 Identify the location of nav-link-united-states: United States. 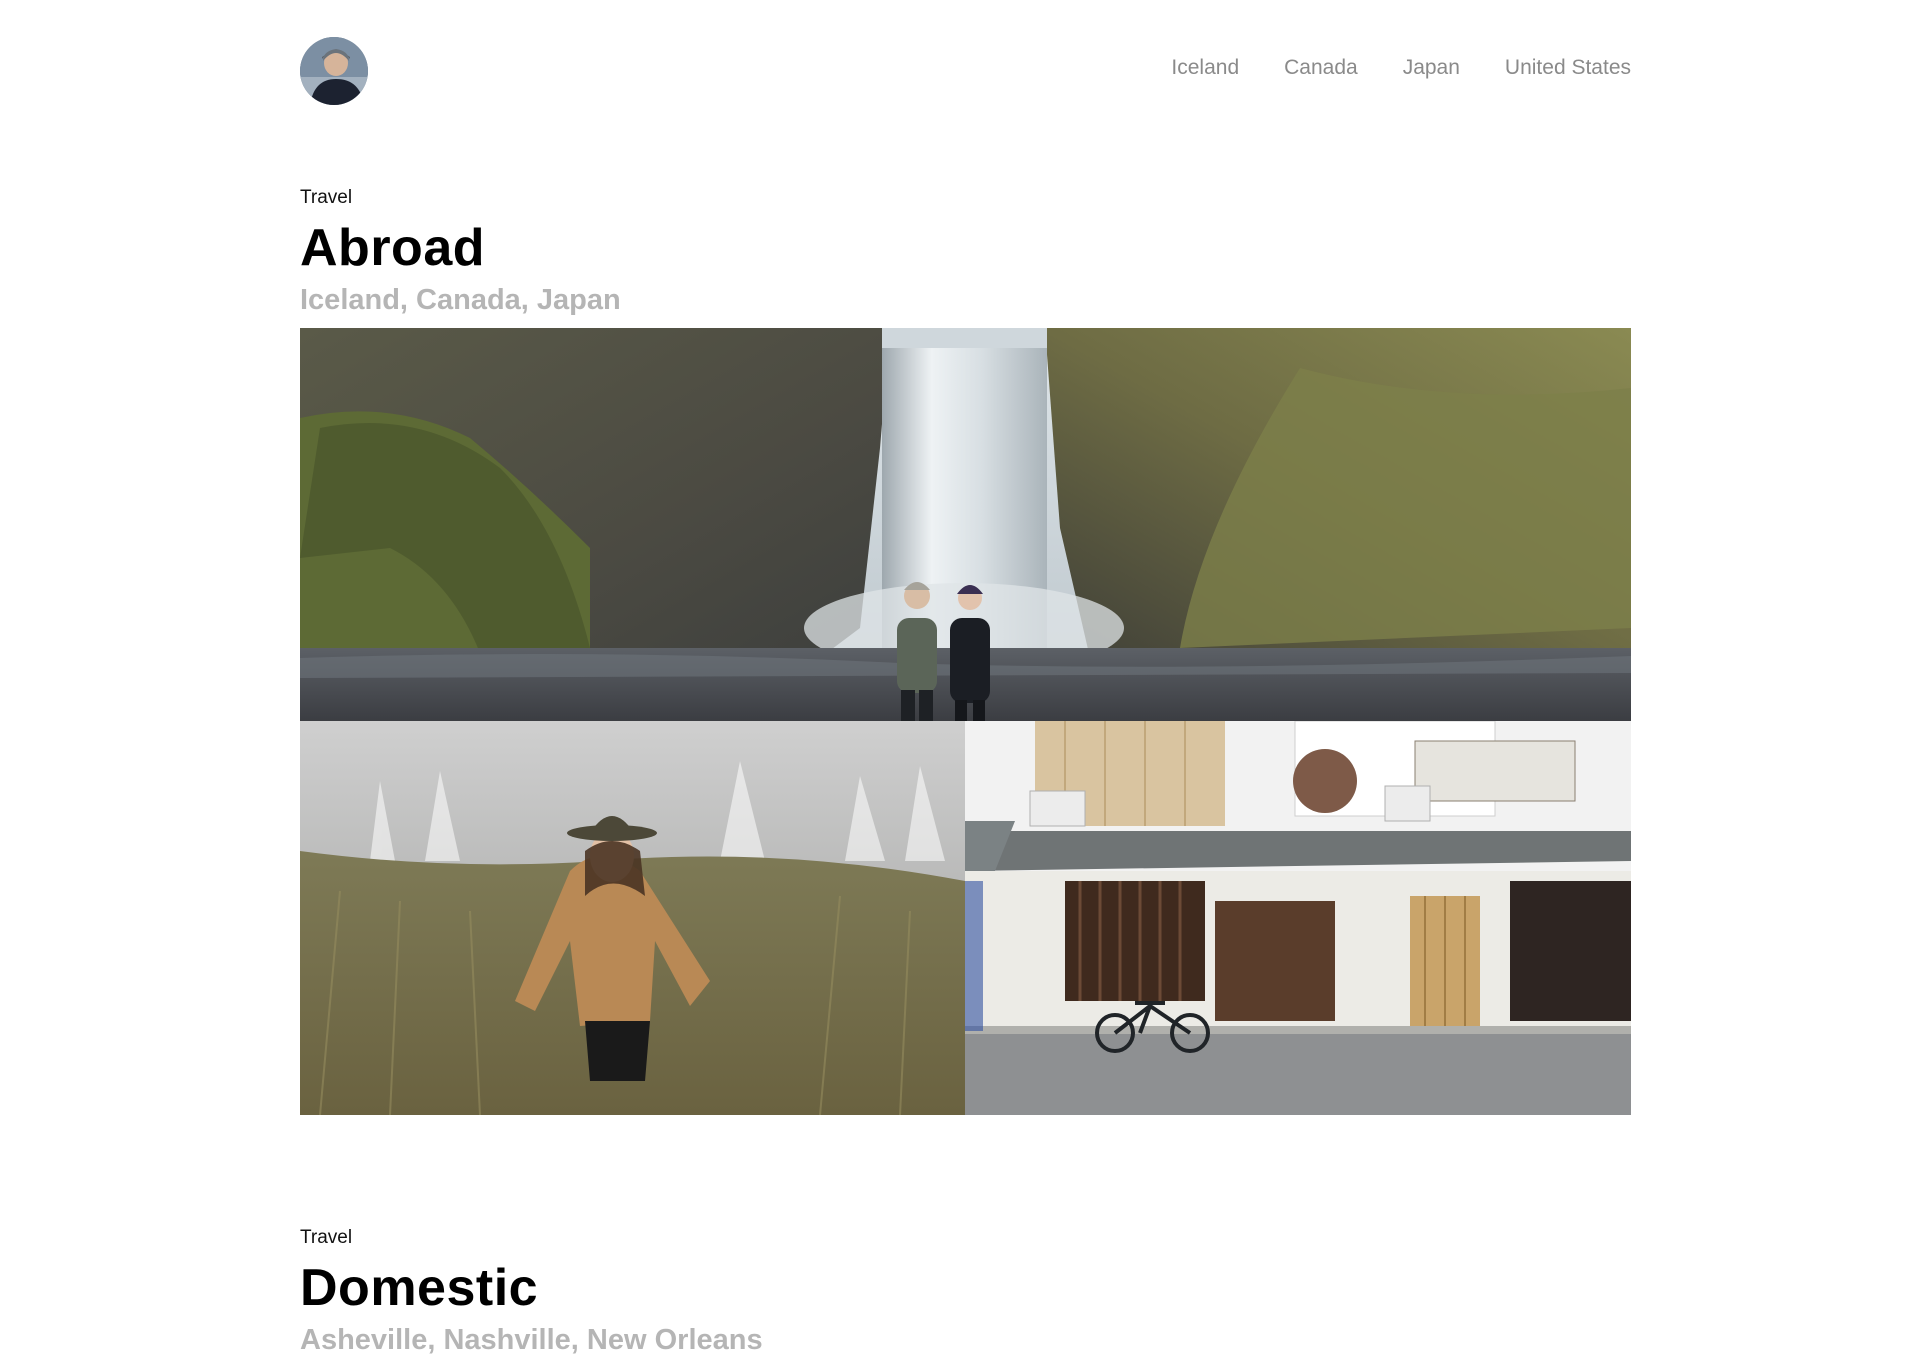
(1568, 68).